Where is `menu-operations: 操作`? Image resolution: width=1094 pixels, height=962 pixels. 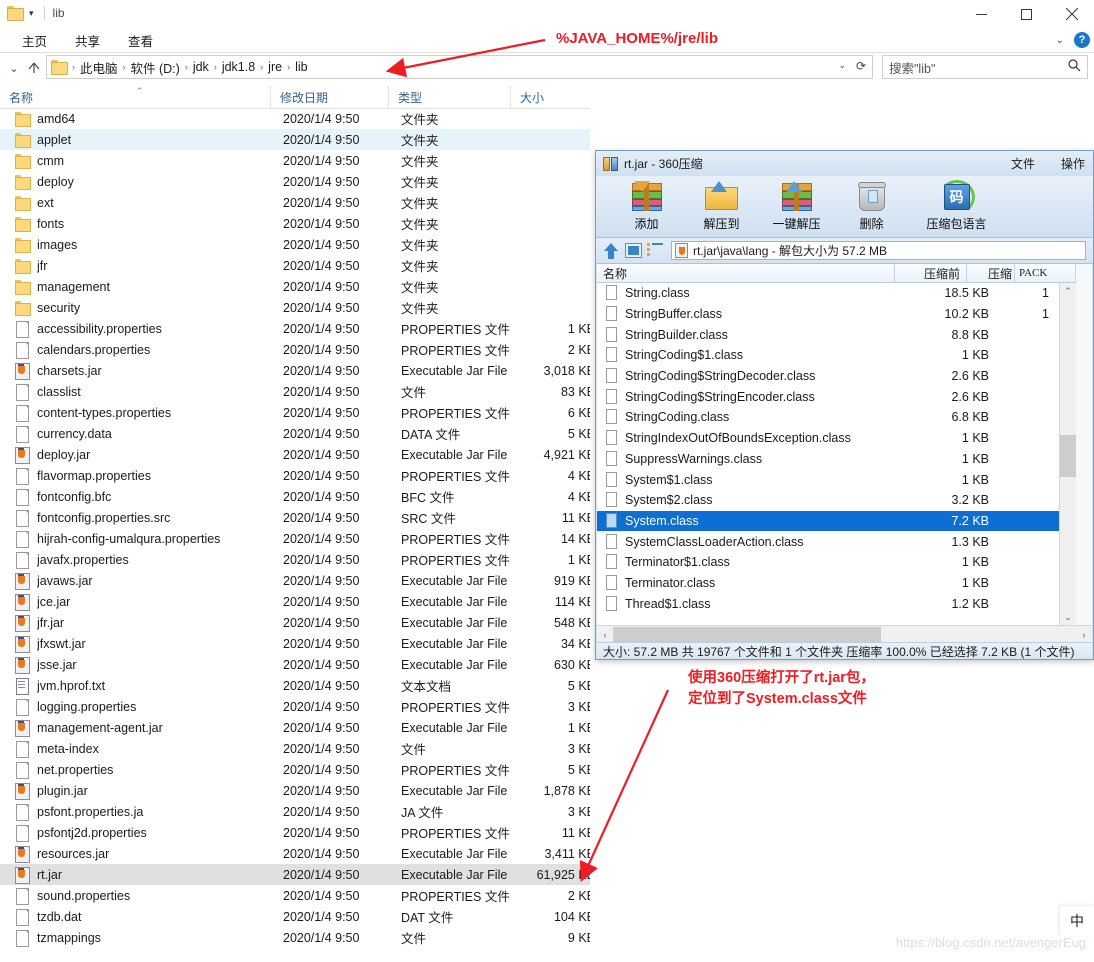
menu-operations: 操作 is located at coordinates (1073, 163).